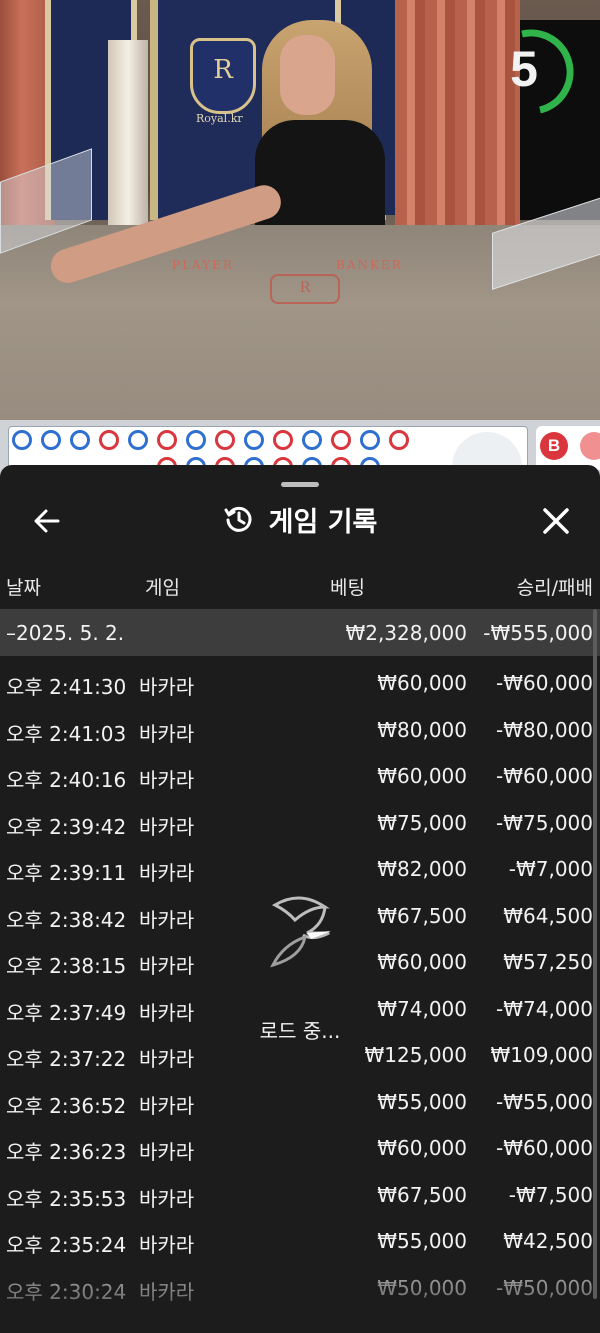  Describe the element at coordinates (544, 822) in the screenshot. I see `row-result: -₩75,000` at that location.